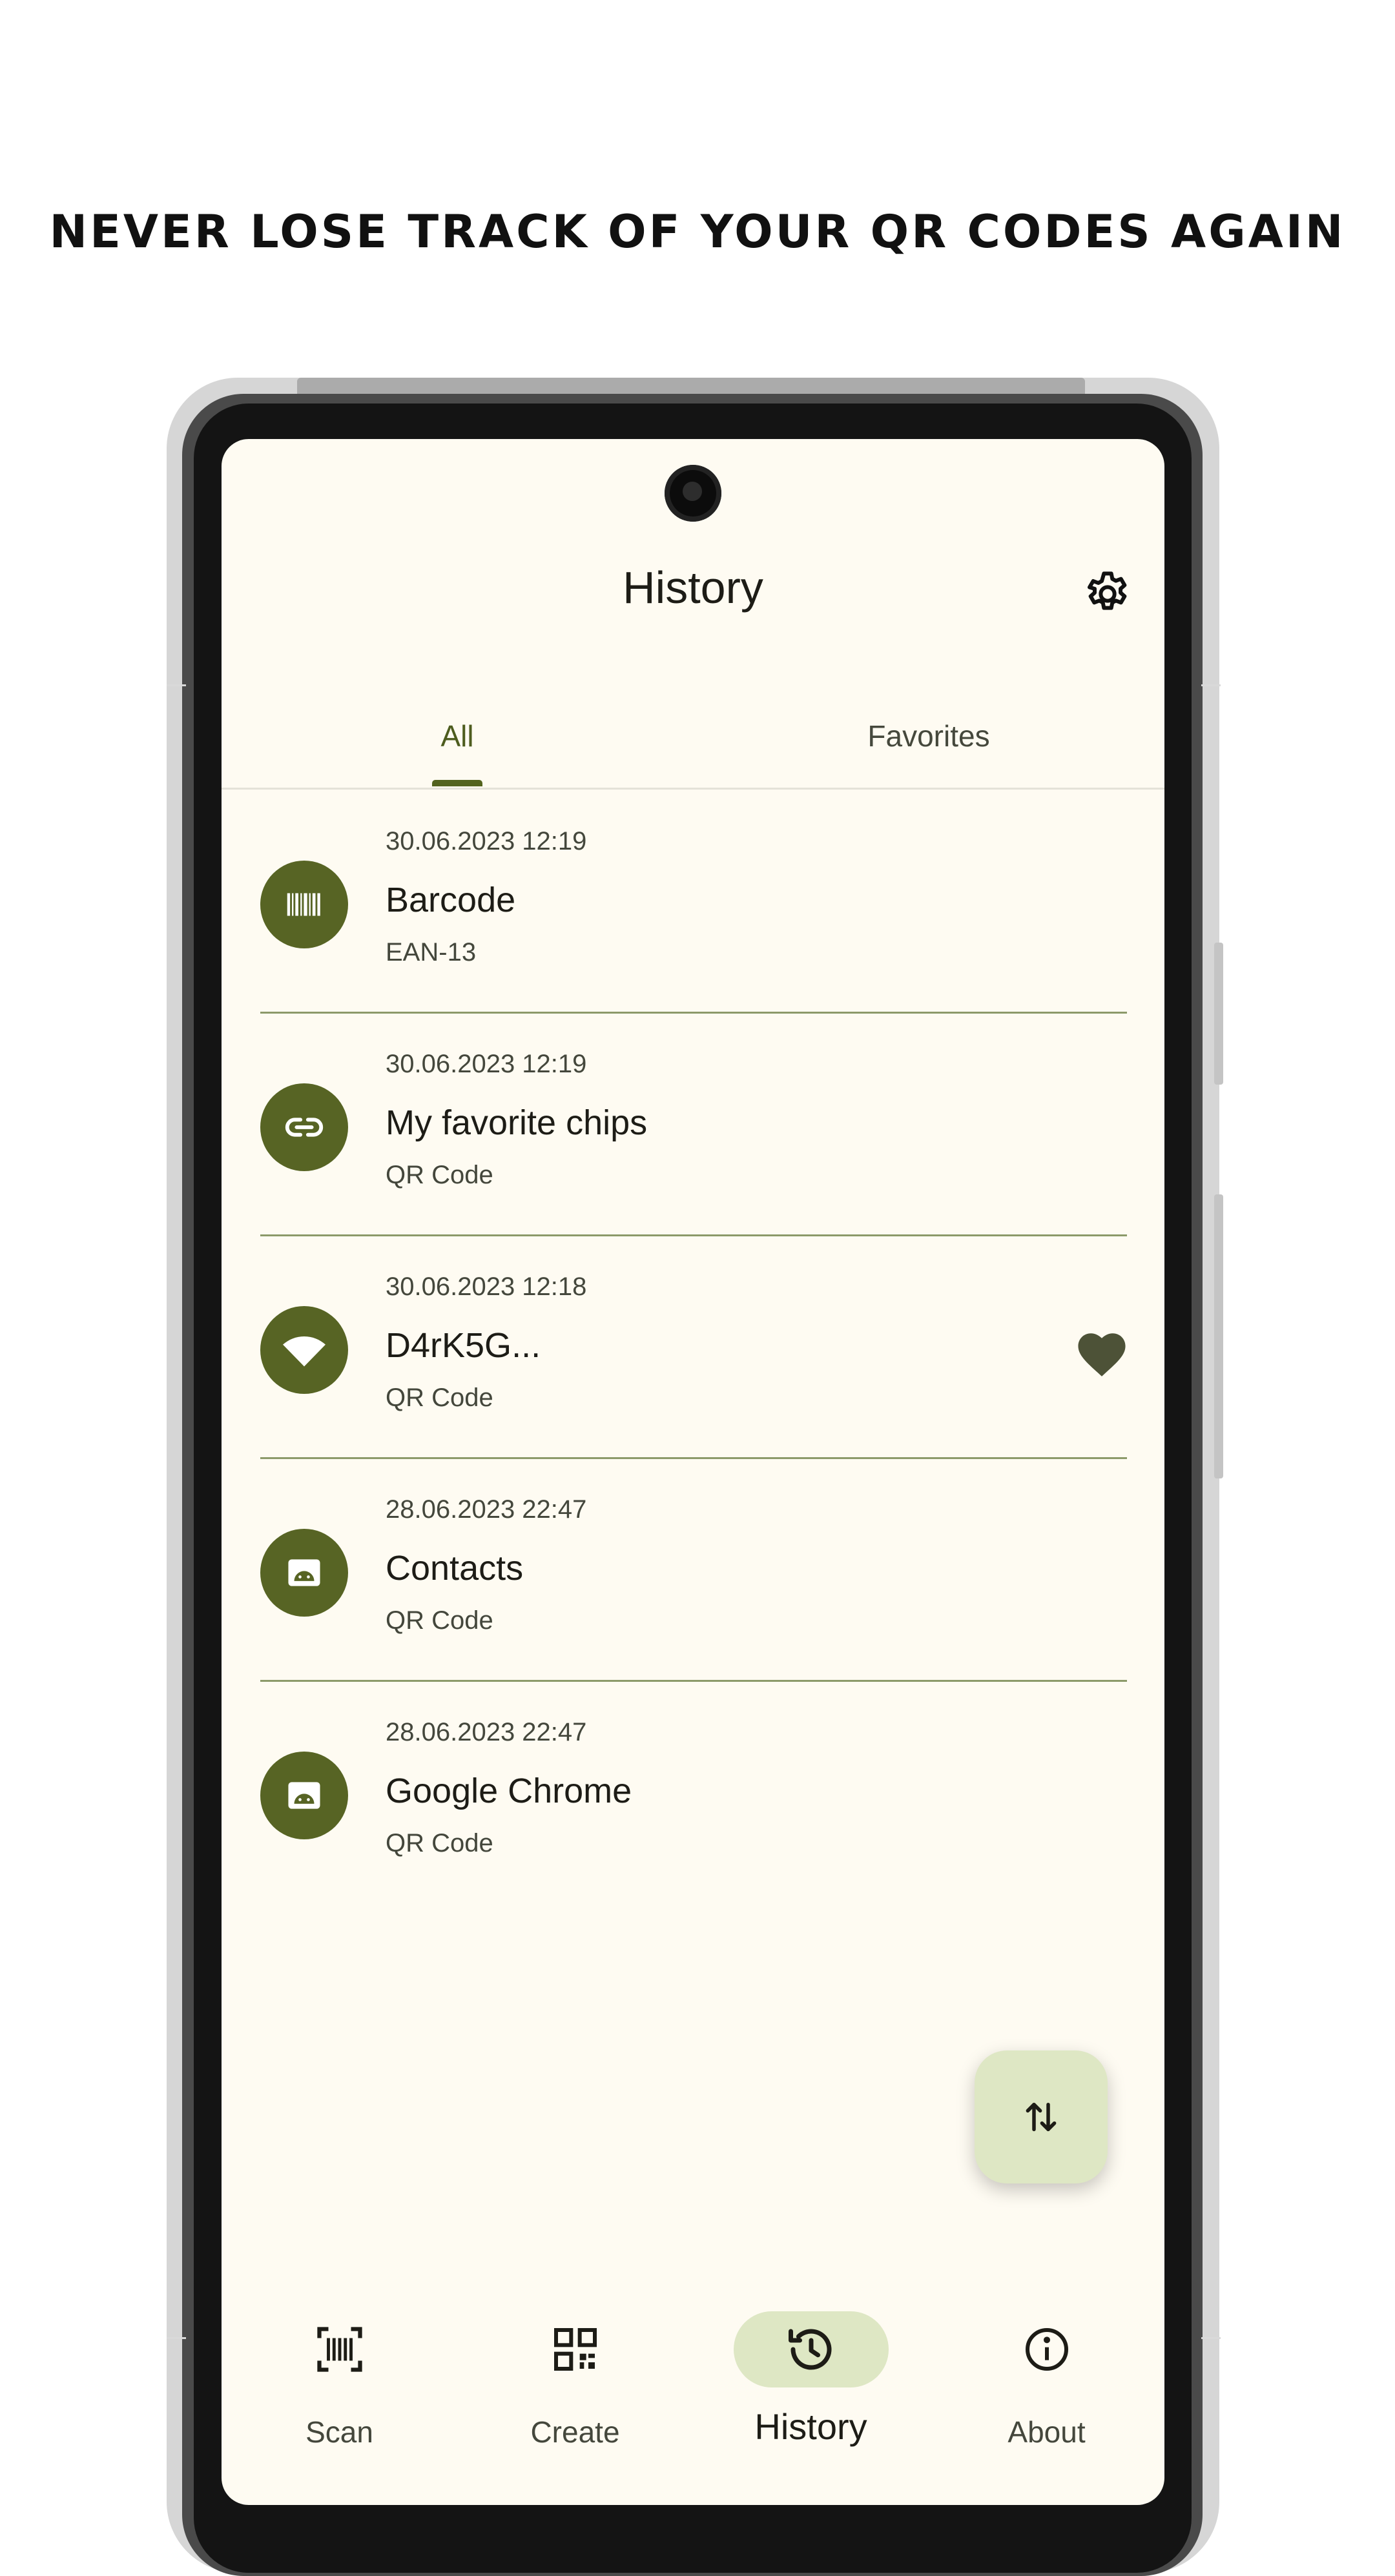  Describe the element at coordinates (451, 900) in the screenshot. I see `item-name: Barcode` at that location.